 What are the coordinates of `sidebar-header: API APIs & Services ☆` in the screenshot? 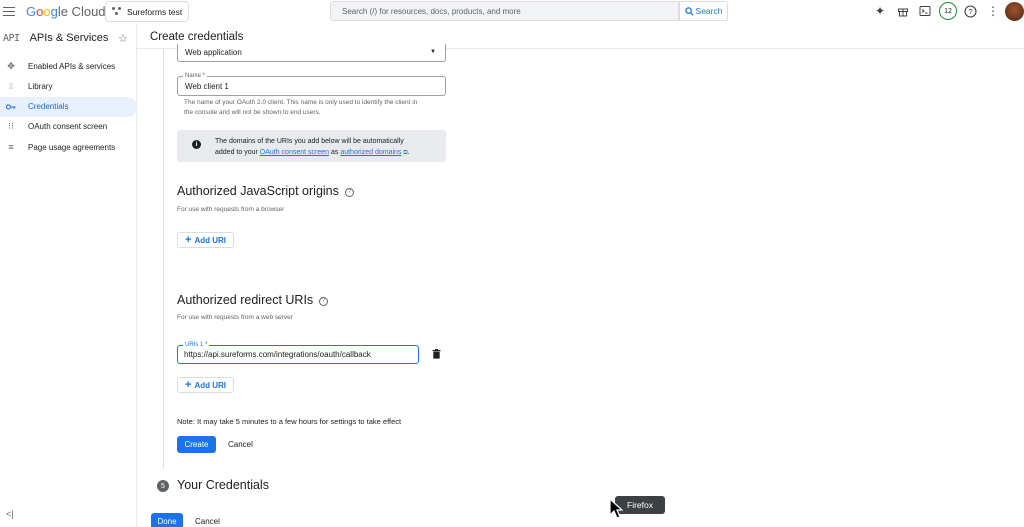 It's located at (68, 38).